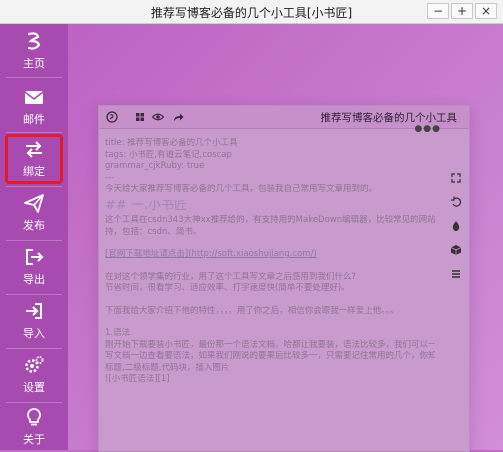 The image size is (503, 452). Describe the element at coordinates (389, 118) in the screenshot. I see `editor-title: 推荐写博客必备的几个小工具` at that location.